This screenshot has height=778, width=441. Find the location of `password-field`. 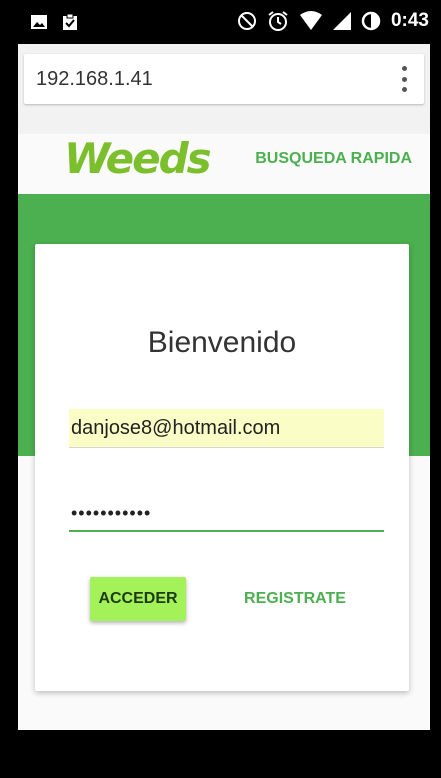

password-field is located at coordinates (226, 513).